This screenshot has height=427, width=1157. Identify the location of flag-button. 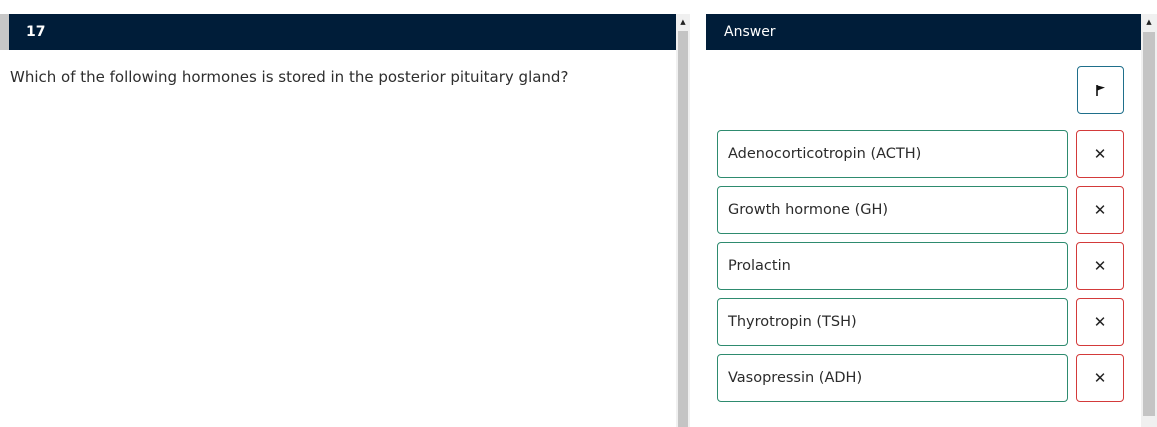
(1100, 90).